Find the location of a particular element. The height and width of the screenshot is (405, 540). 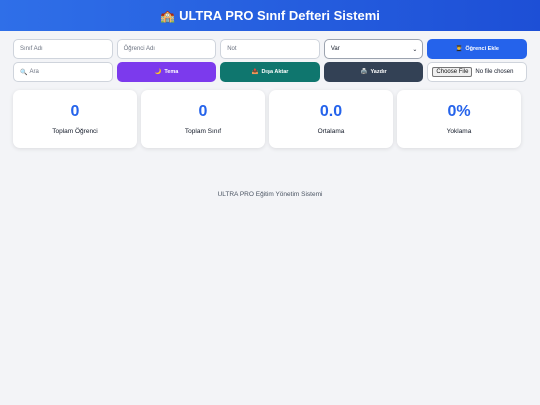

school-icon: 🏫 is located at coordinates (168, 15).